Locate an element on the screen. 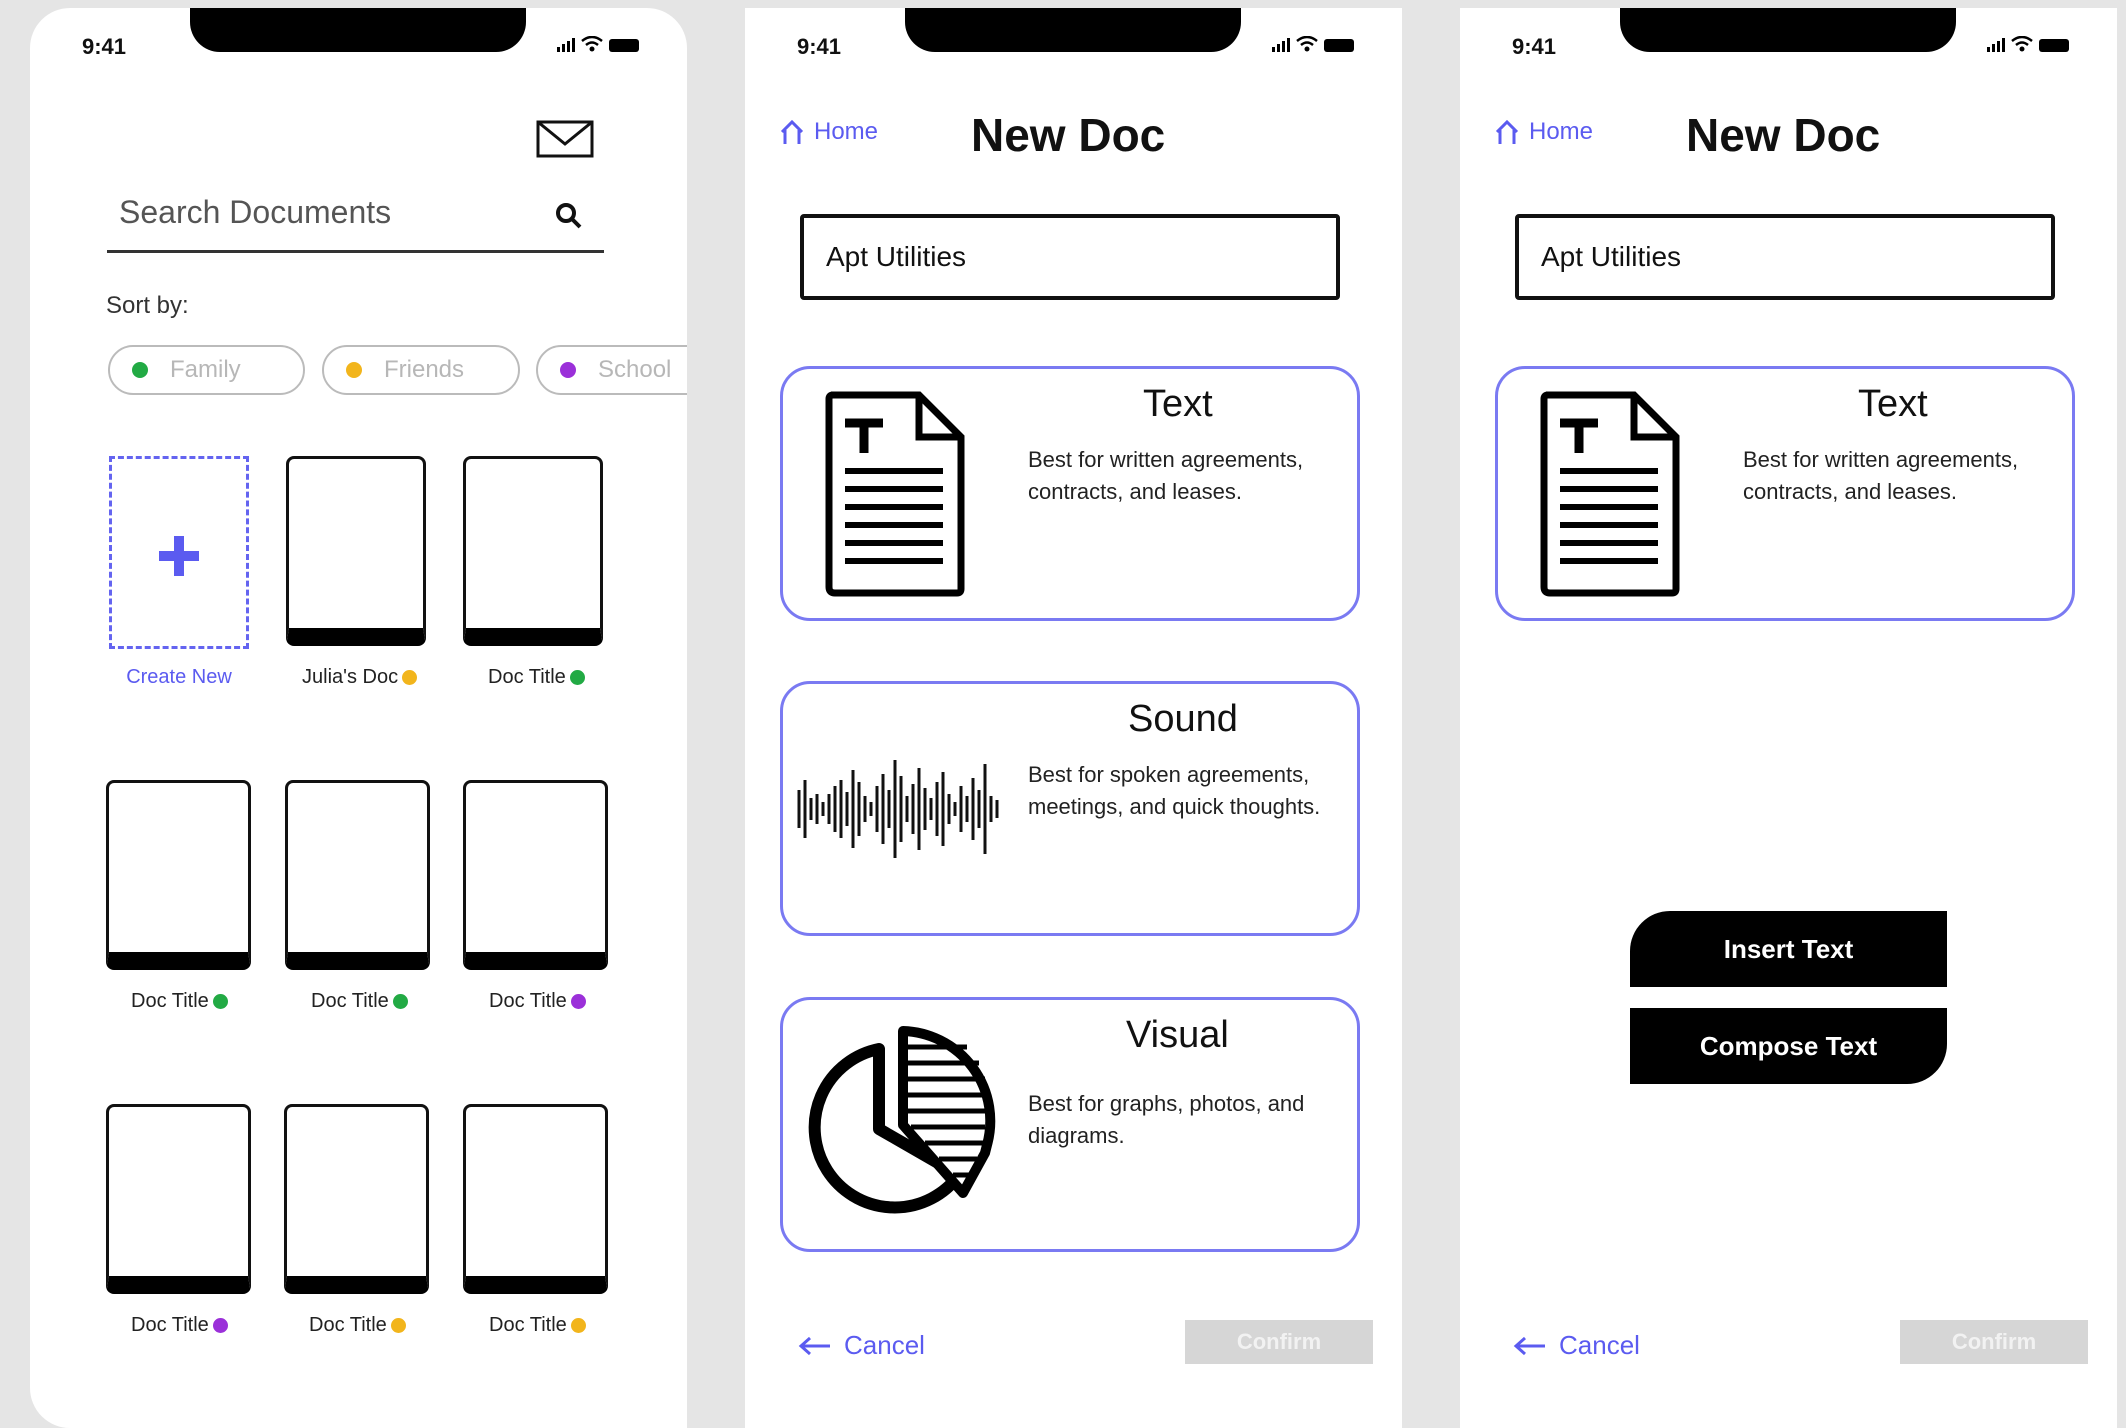 This screenshot has height=1428, width=2126. search-icon is located at coordinates (569, 216).